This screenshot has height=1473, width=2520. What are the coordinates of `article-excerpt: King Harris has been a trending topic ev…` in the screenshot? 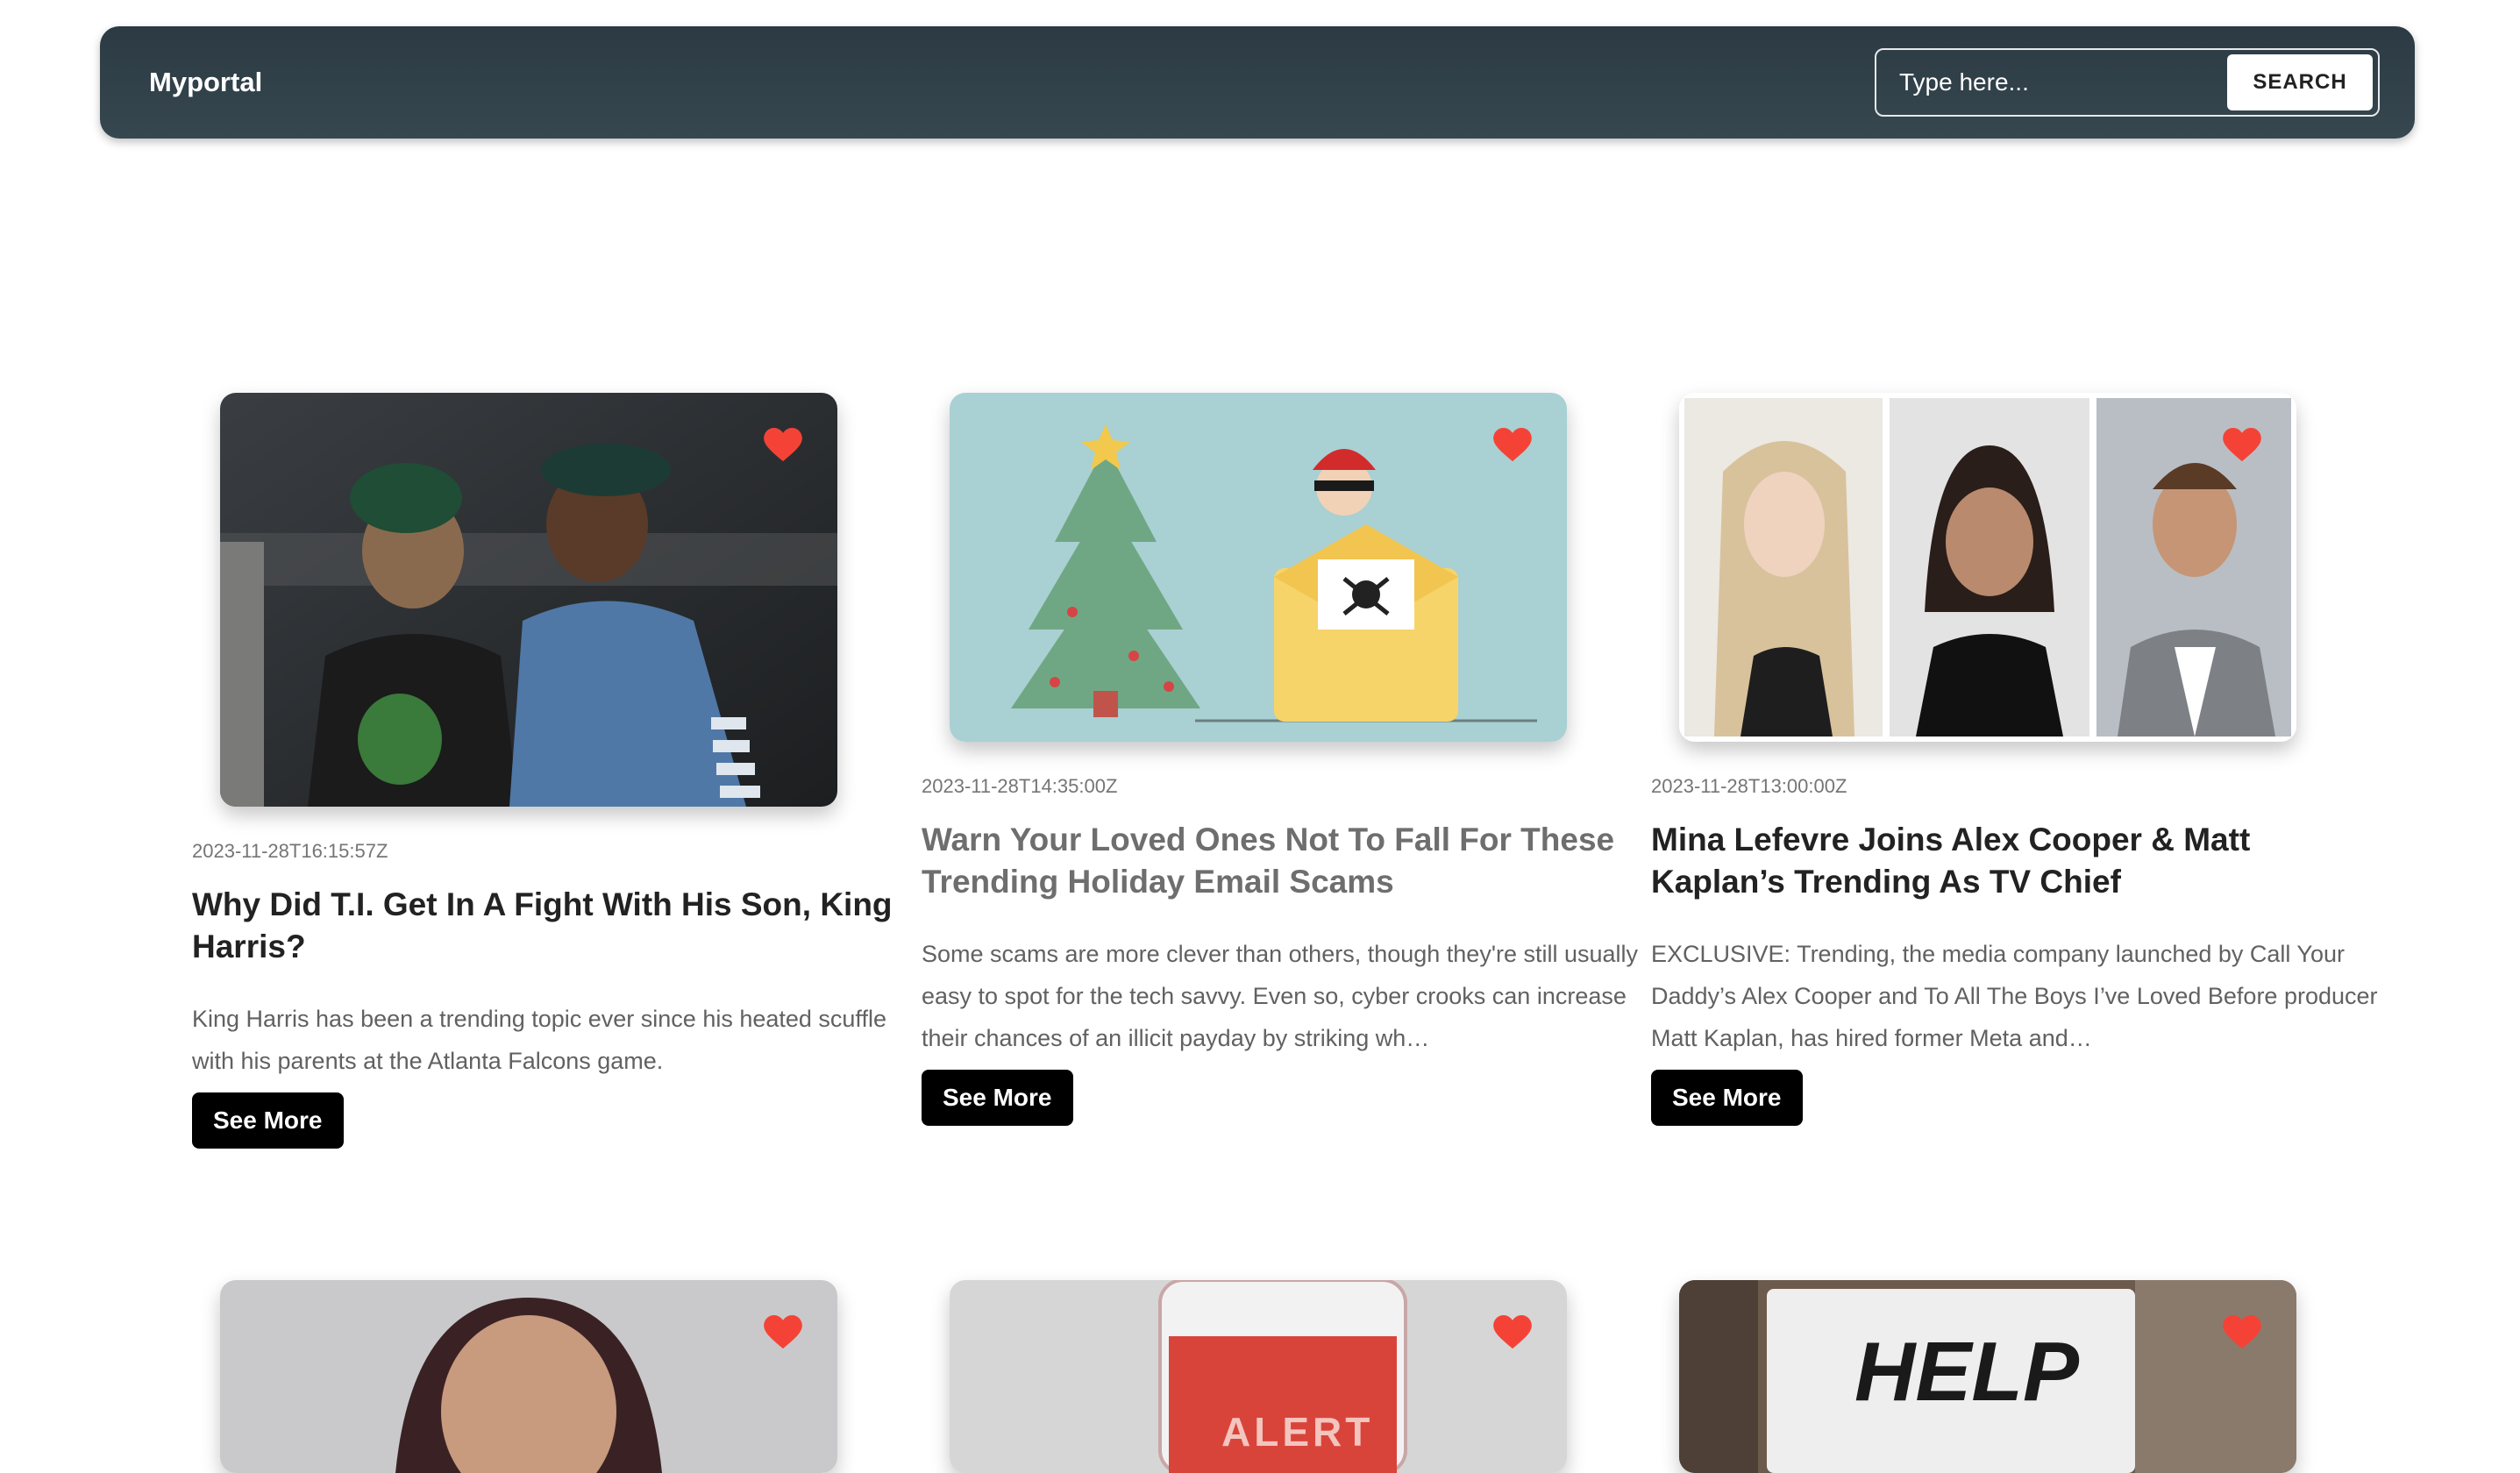 It's located at (539, 1040).